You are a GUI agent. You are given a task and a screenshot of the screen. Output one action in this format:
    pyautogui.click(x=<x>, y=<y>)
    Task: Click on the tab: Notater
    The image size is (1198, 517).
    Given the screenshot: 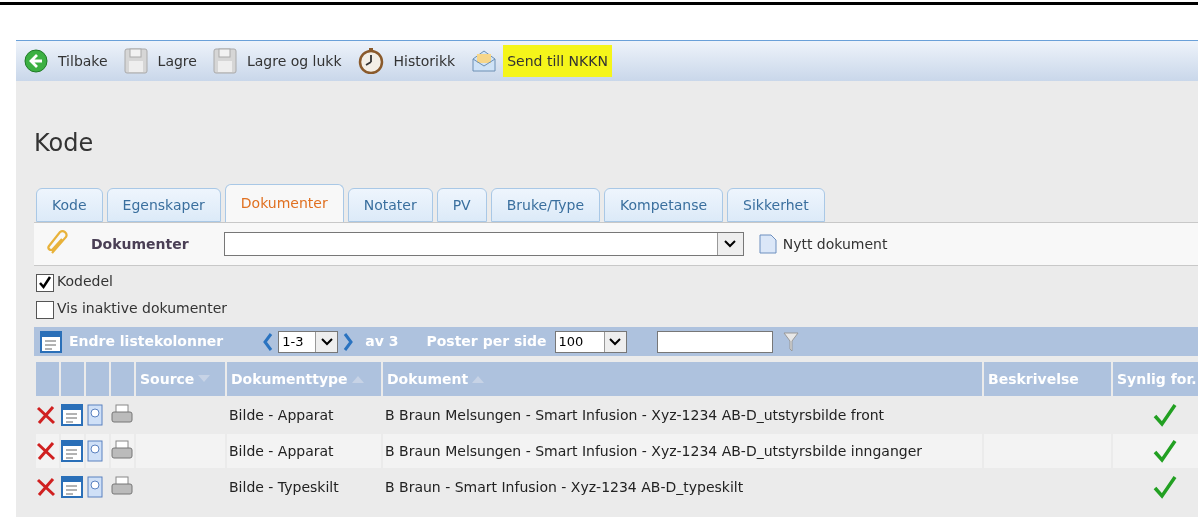 What is the action you would take?
    pyautogui.click(x=390, y=205)
    